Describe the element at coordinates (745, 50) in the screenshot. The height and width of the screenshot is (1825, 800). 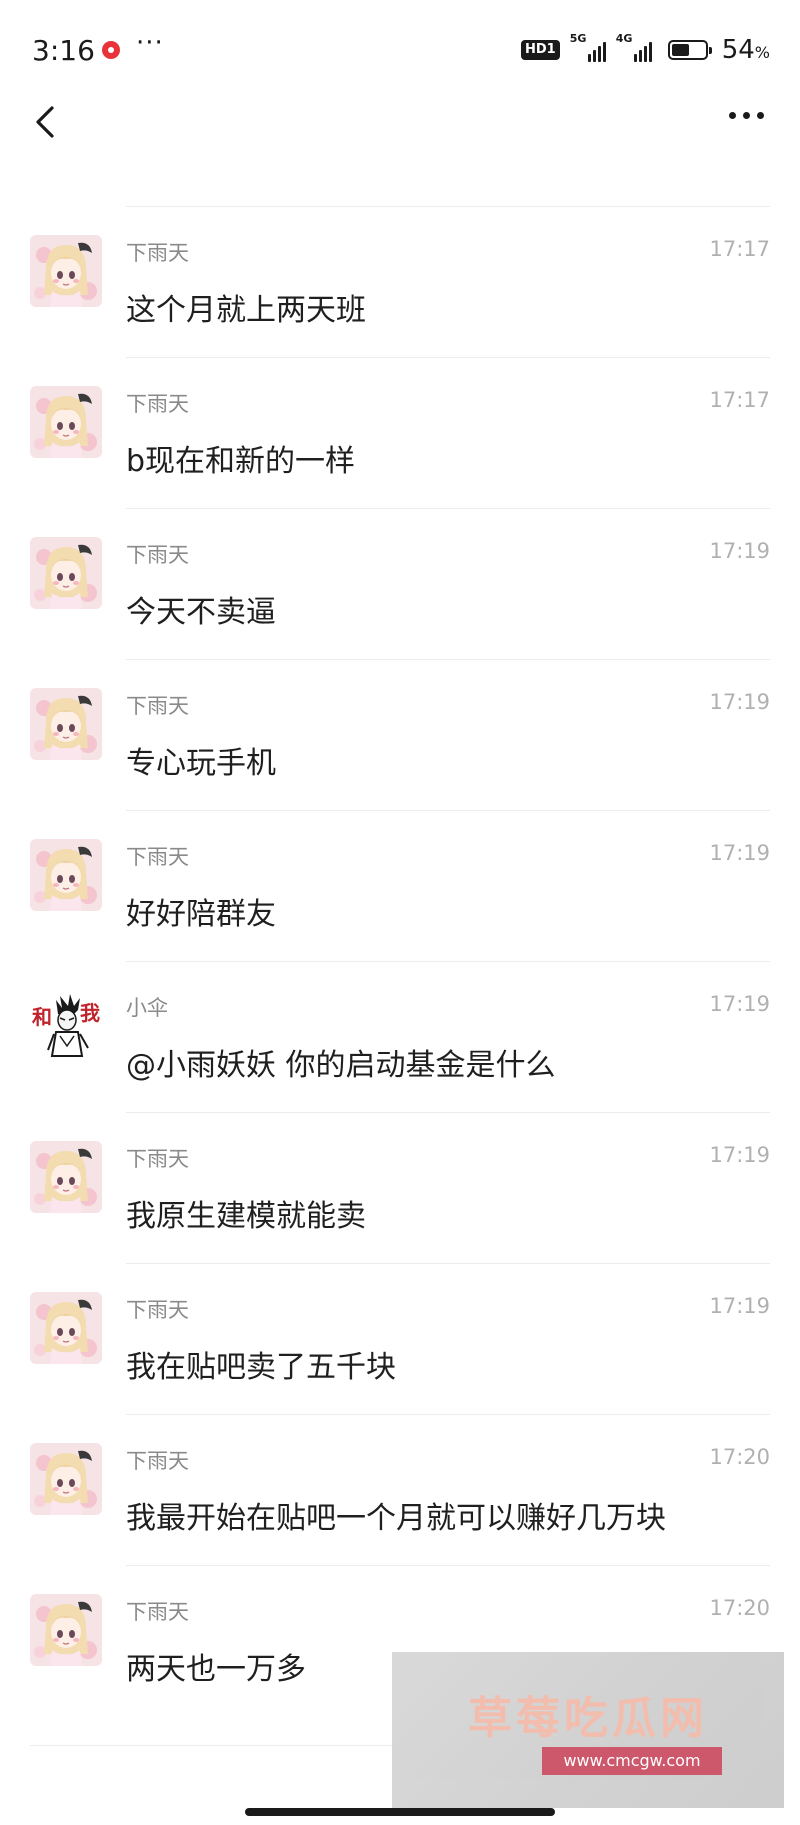
I see `battery-percentage: 54%` at that location.